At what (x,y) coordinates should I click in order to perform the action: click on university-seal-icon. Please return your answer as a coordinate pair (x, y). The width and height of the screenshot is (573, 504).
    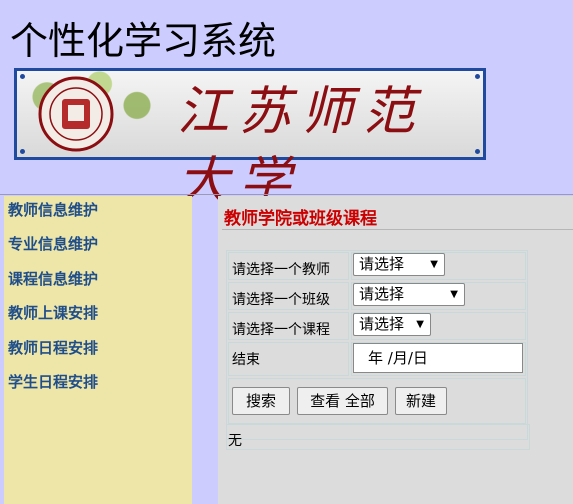
    Looking at the image, I should click on (76, 114).